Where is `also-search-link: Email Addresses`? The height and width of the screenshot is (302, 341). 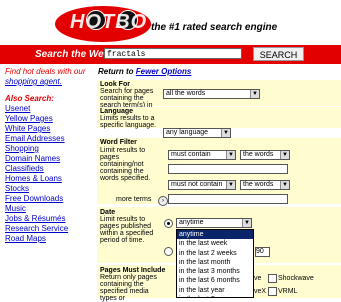 also-search-link: Email Addresses is located at coordinates (50, 139).